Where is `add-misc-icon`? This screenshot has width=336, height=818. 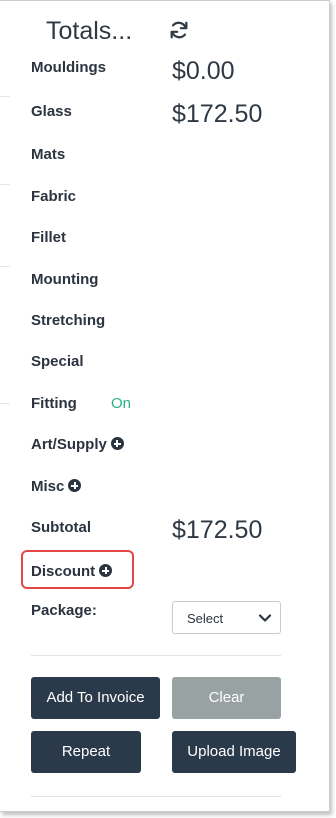
add-misc-icon is located at coordinates (75, 485).